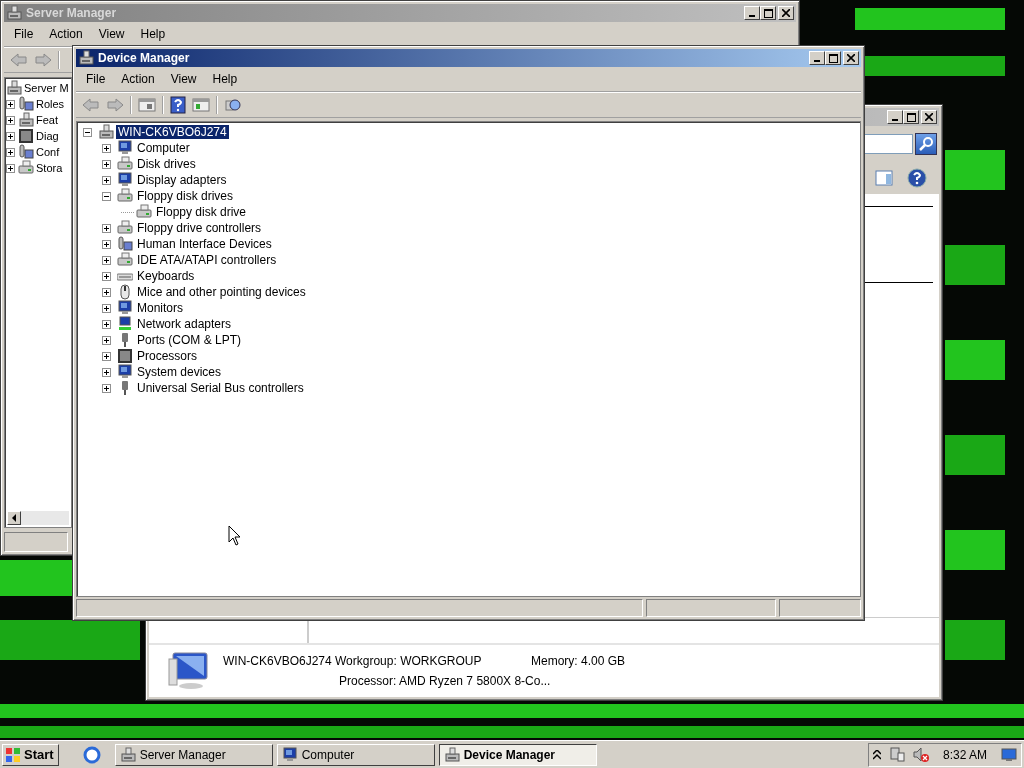 The height and width of the screenshot is (768, 1024). I want to click on tree-item: IDE ATA/ATAPI controllers, so click(207, 260).